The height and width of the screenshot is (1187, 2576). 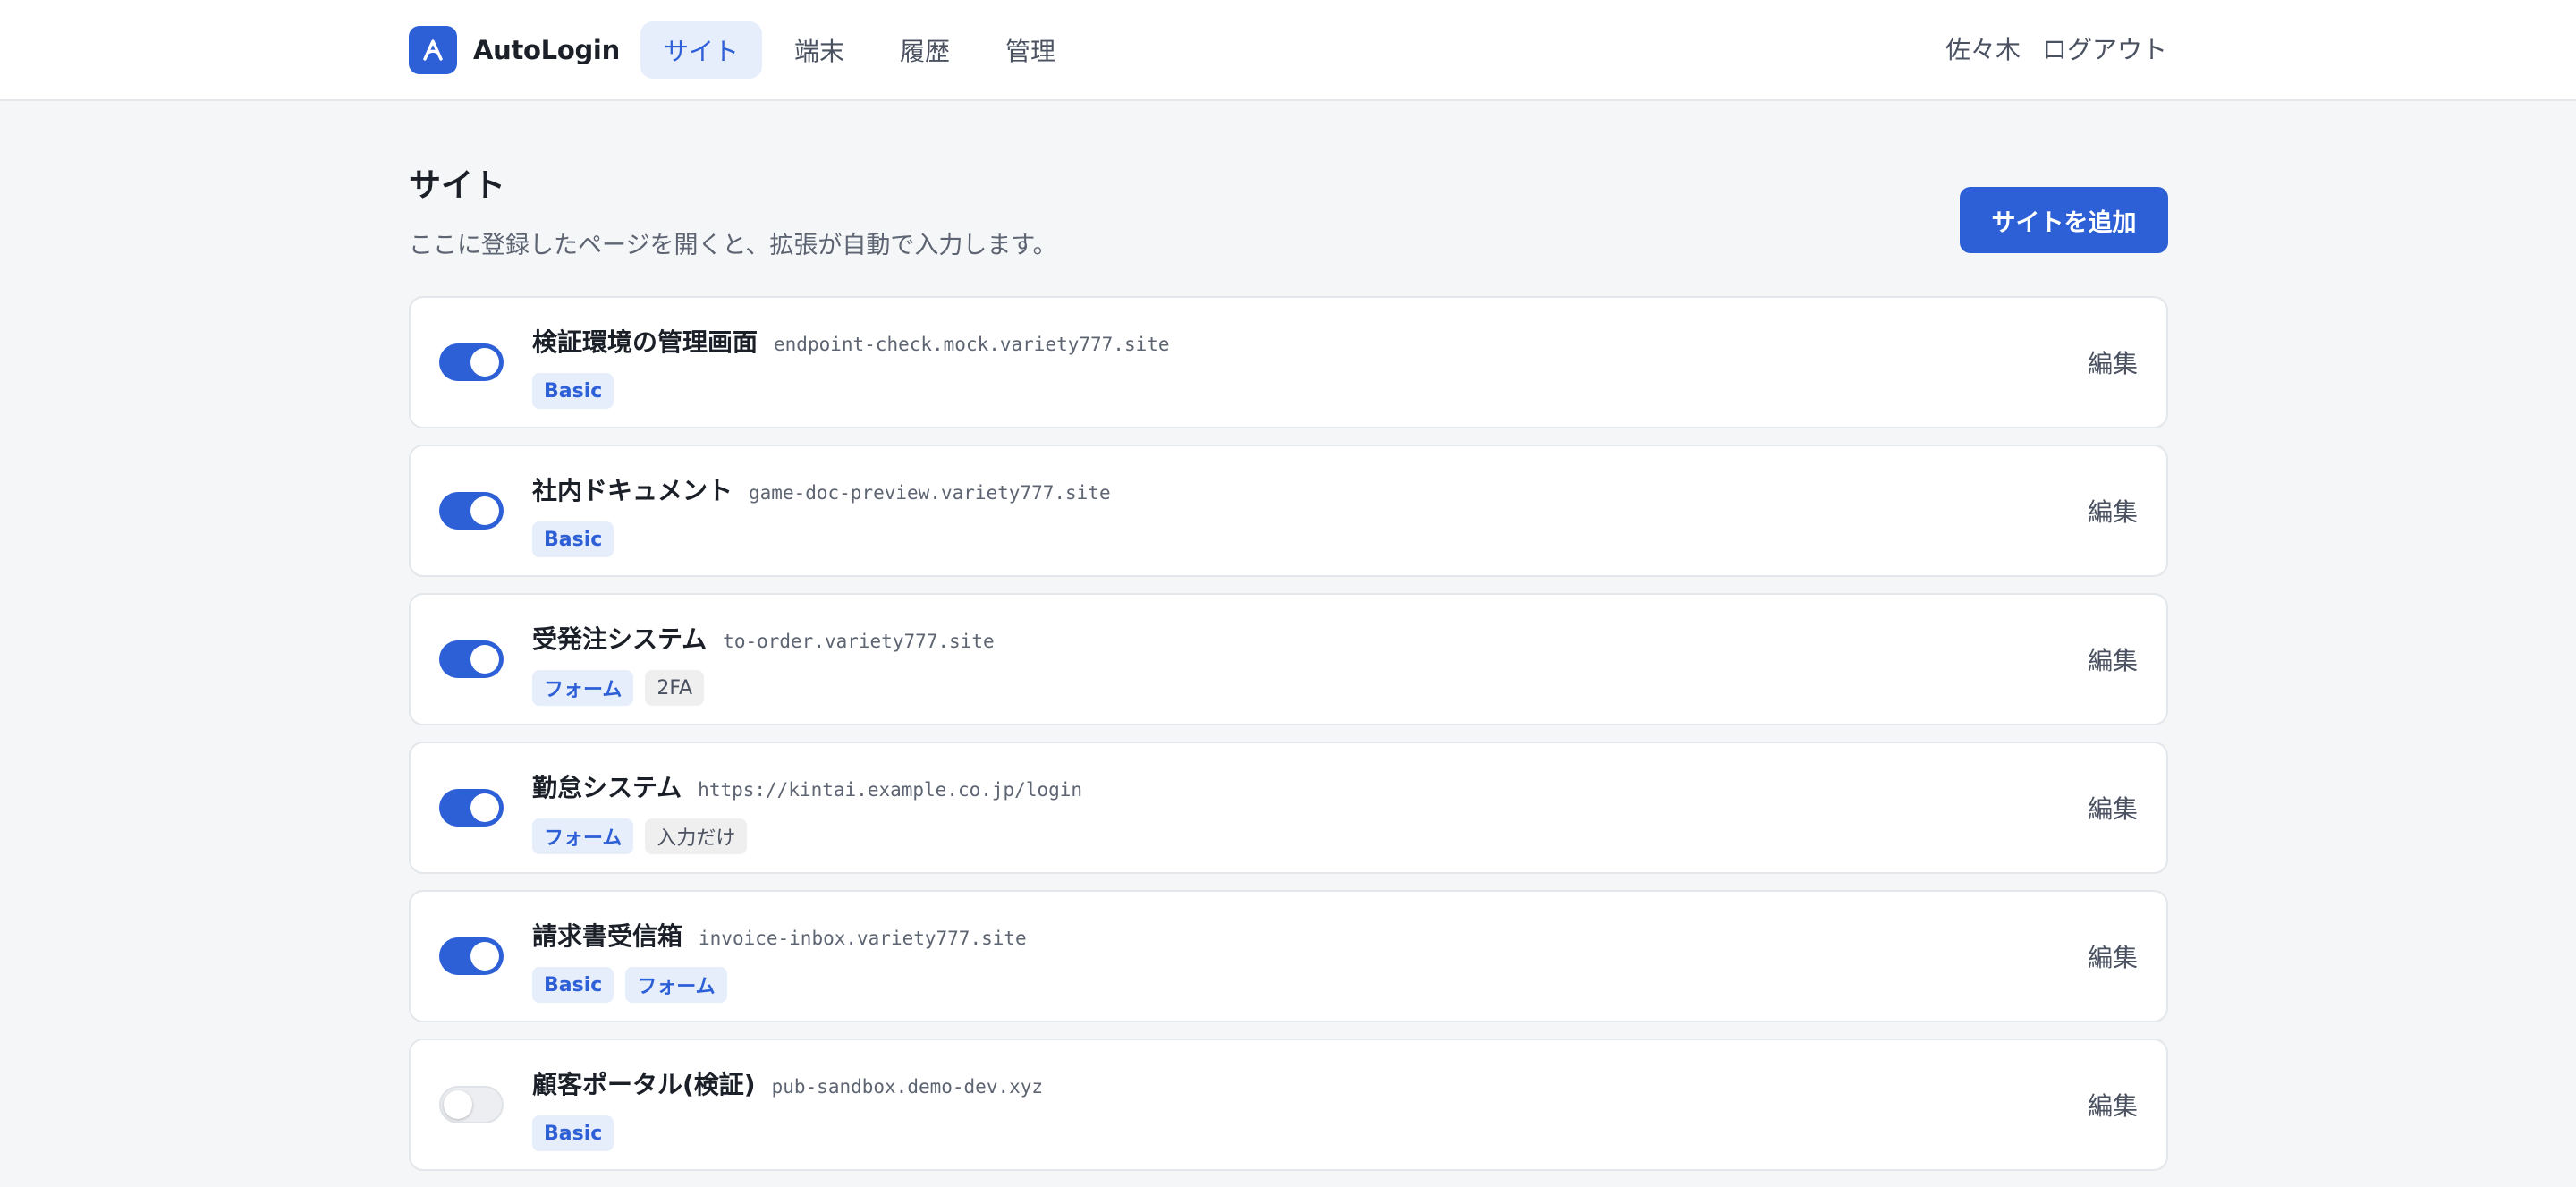 I want to click on top-bar: AutoLogin サイト 端末 履歴 管理 佐々木 ログアウト, so click(x=1288, y=50).